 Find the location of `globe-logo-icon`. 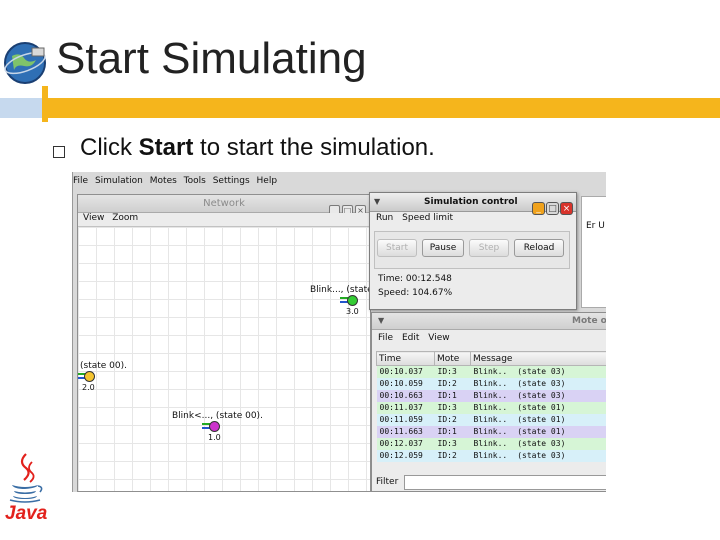

globe-logo-icon is located at coordinates (25, 63).